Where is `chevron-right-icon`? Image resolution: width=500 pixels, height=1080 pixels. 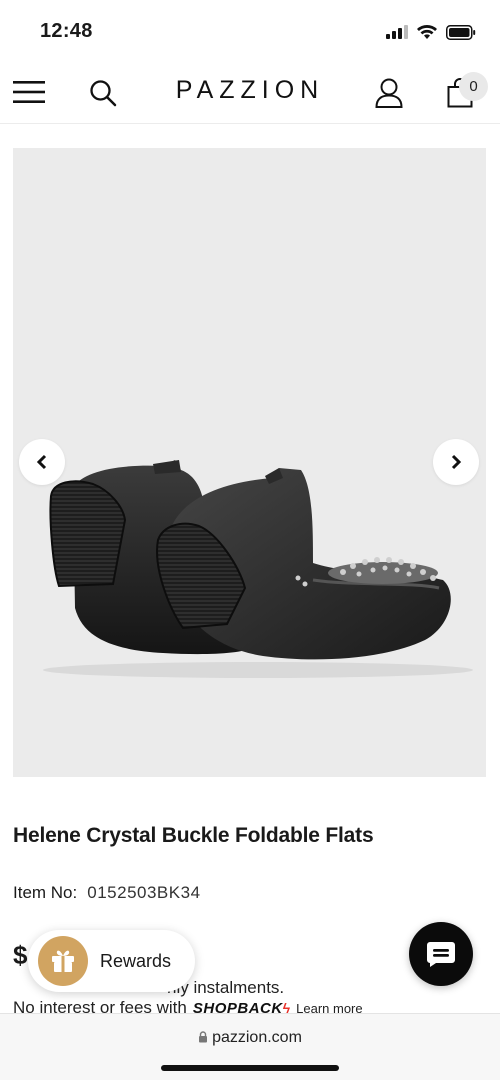
chevron-right-icon is located at coordinates (456, 462).